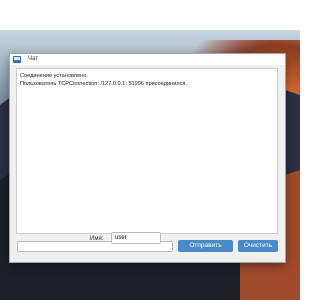 The height and width of the screenshot is (300, 320). What do you see at coordinates (258, 246) in the screenshot?
I see `clear-button: Очистить` at bounding box center [258, 246].